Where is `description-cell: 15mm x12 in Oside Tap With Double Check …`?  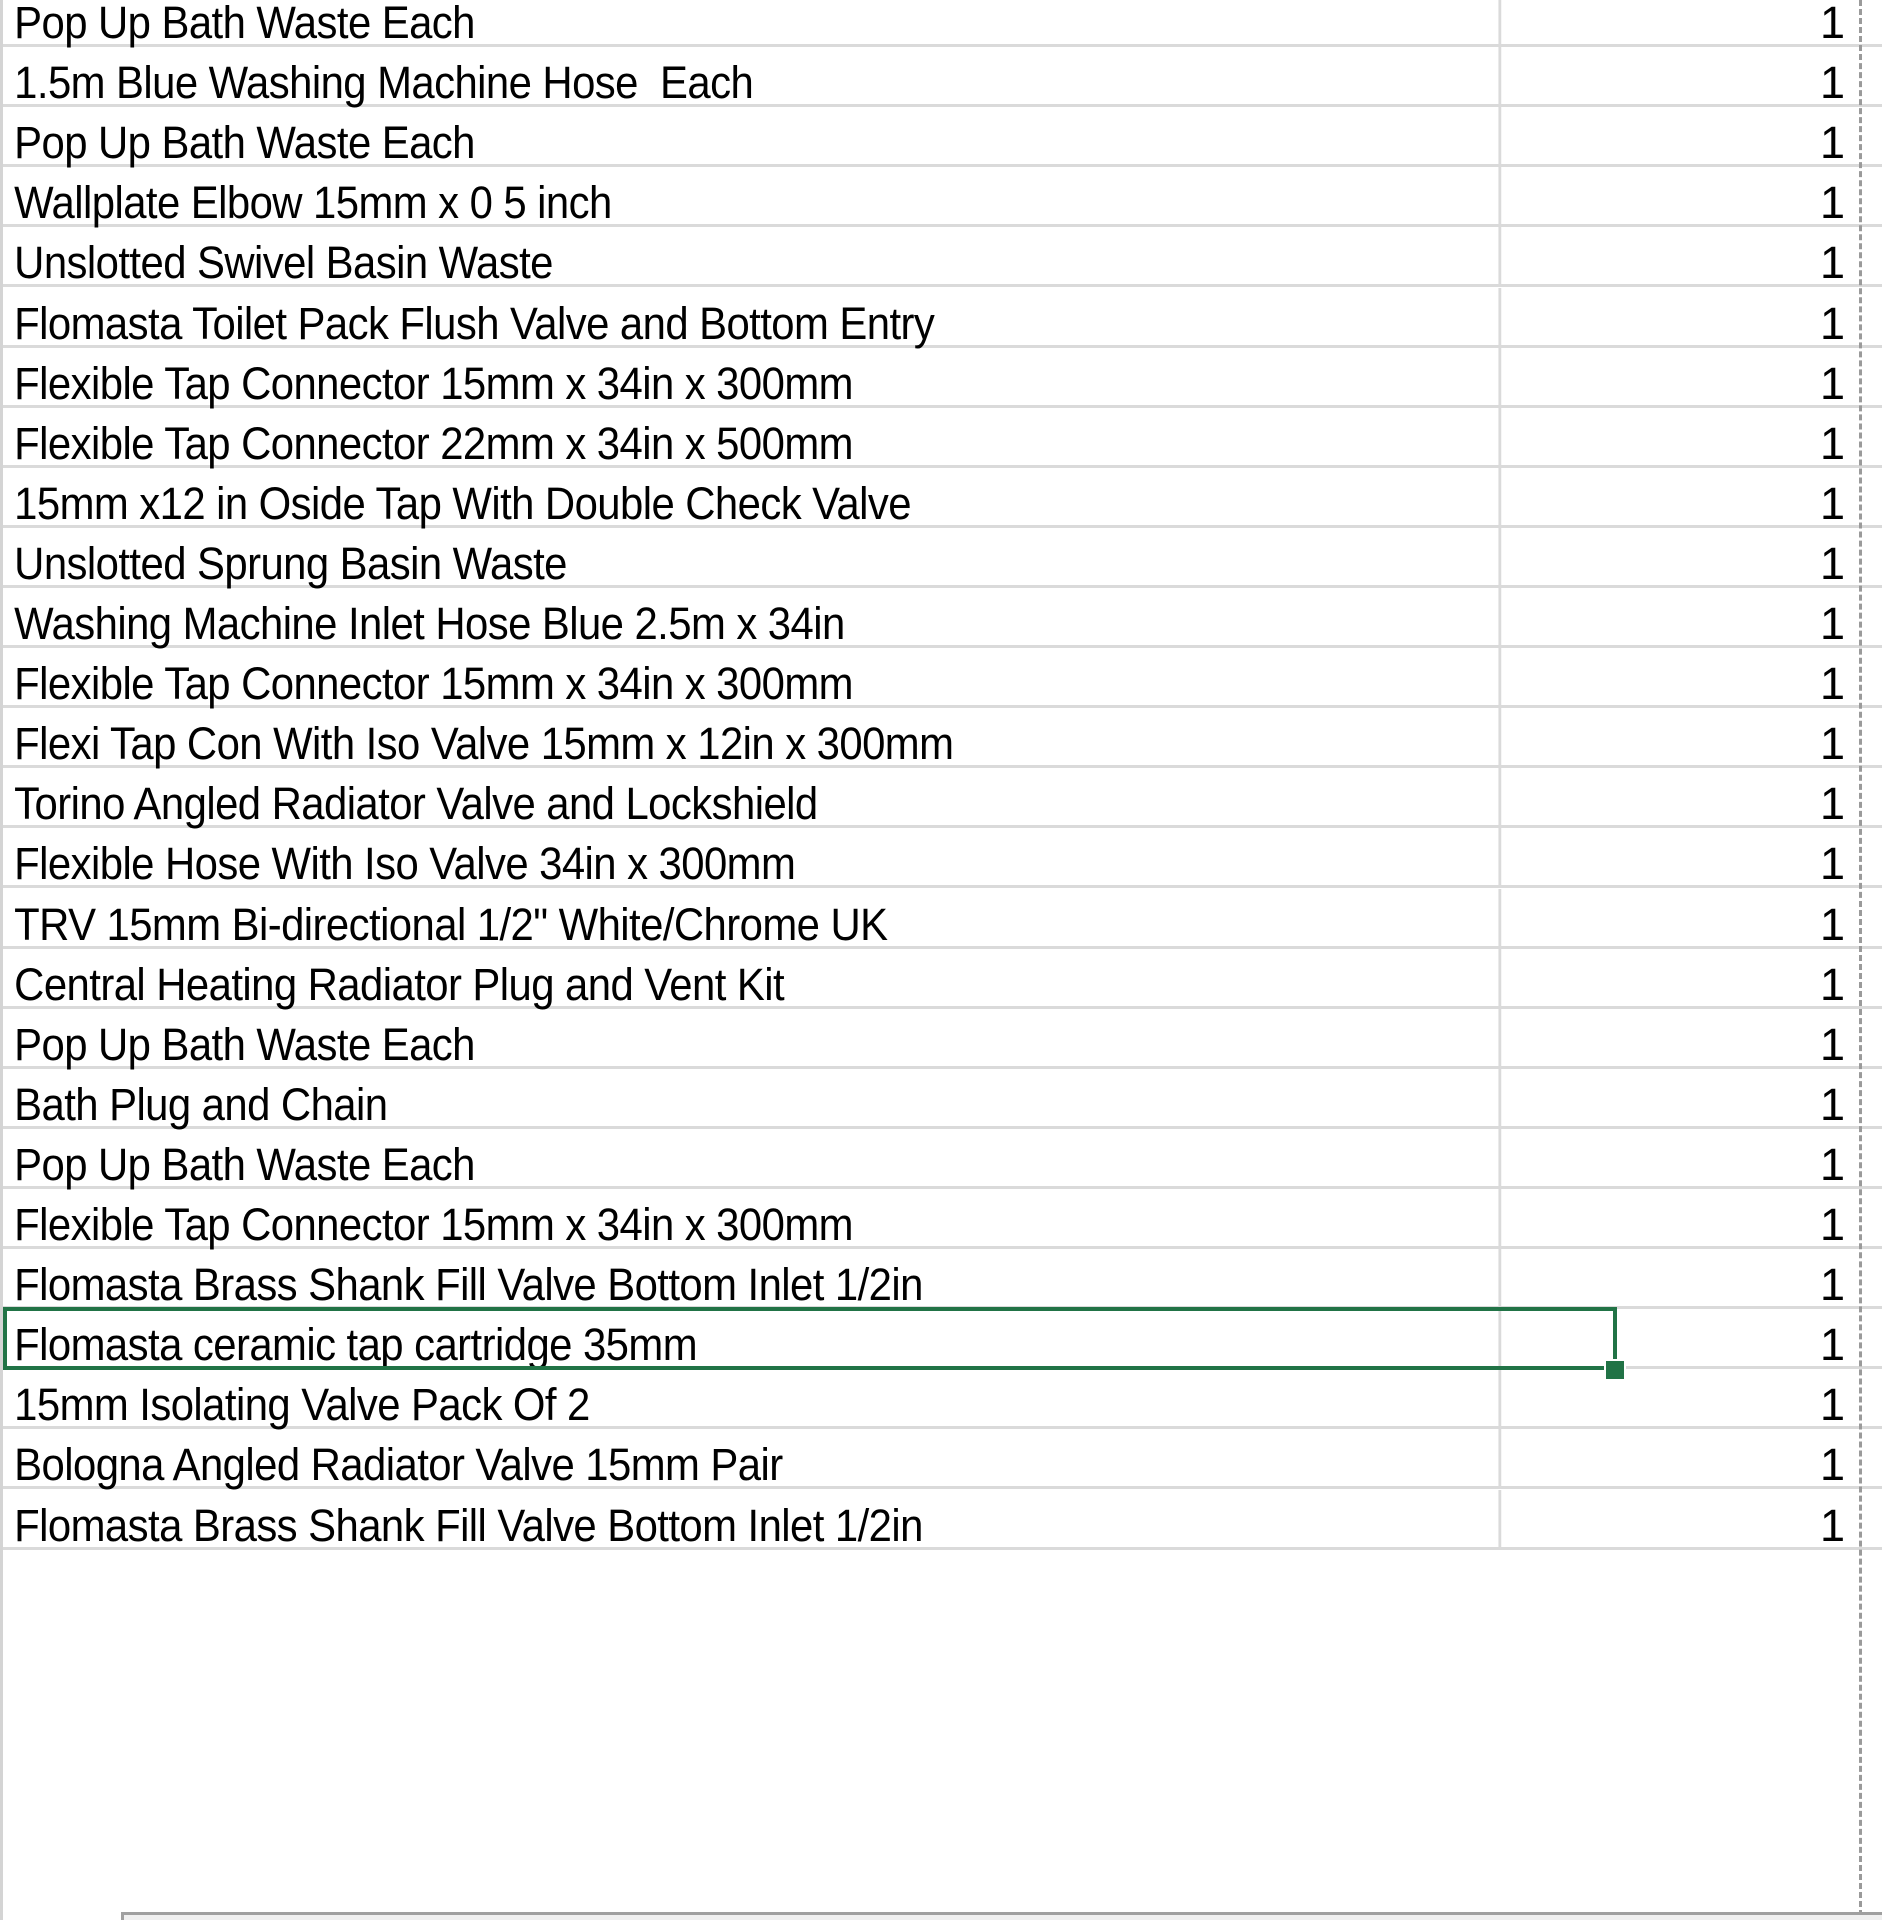 description-cell: 15mm x12 in Oside Tap With Double Check … is located at coordinates (752, 498).